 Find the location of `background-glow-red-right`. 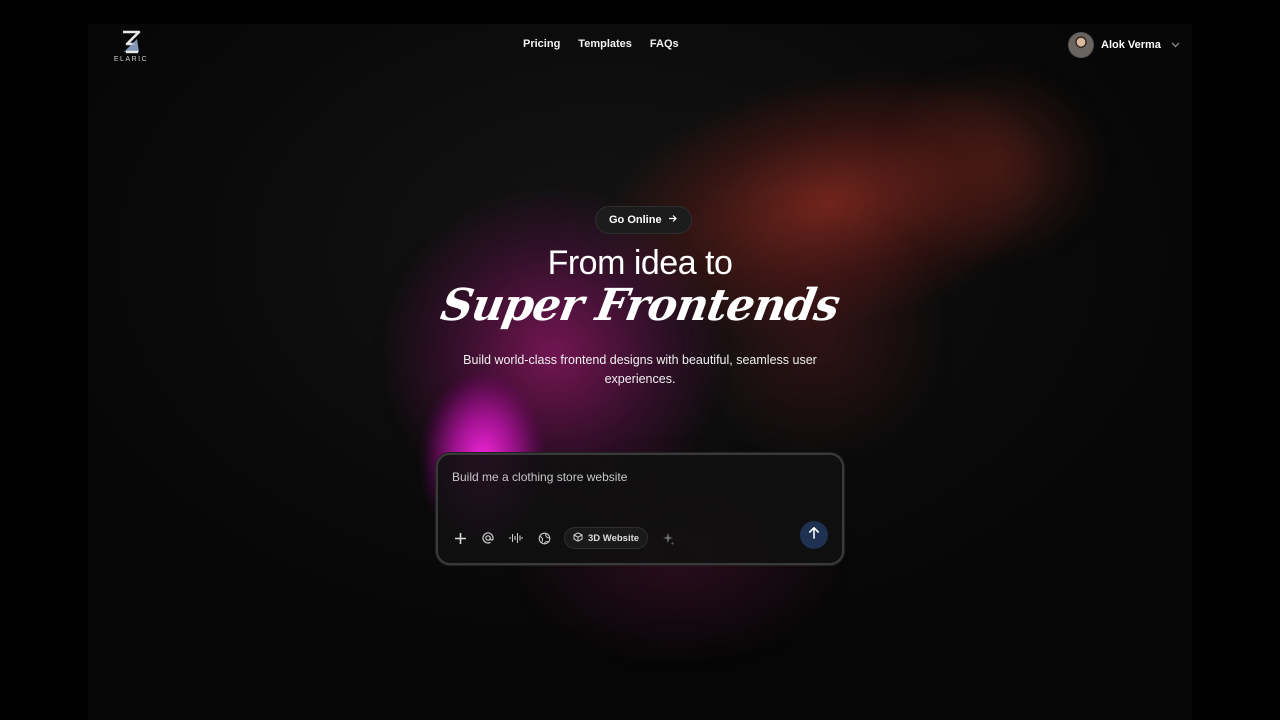

background-glow-red-right is located at coordinates (993, 164).